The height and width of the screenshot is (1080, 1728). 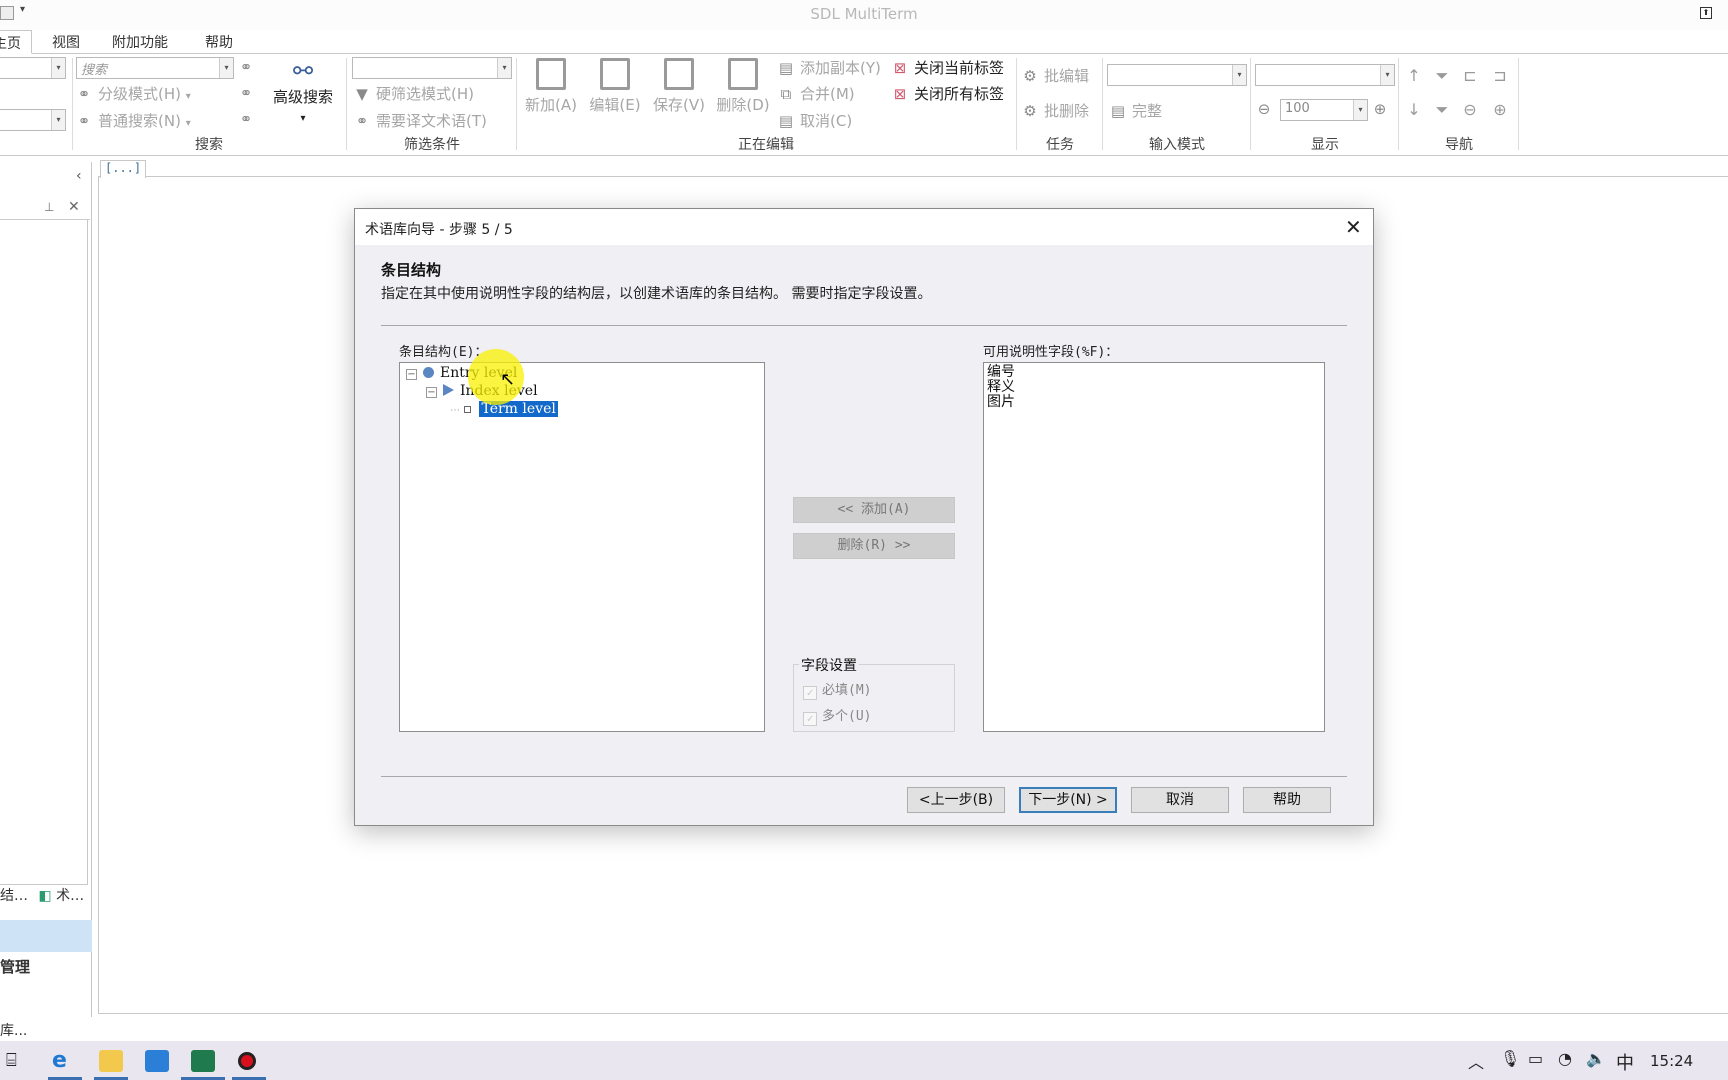 What do you see at coordinates (1706, 13) in the screenshot?
I see `ribbon-restore-icon: ⬆` at bounding box center [1706, 13].